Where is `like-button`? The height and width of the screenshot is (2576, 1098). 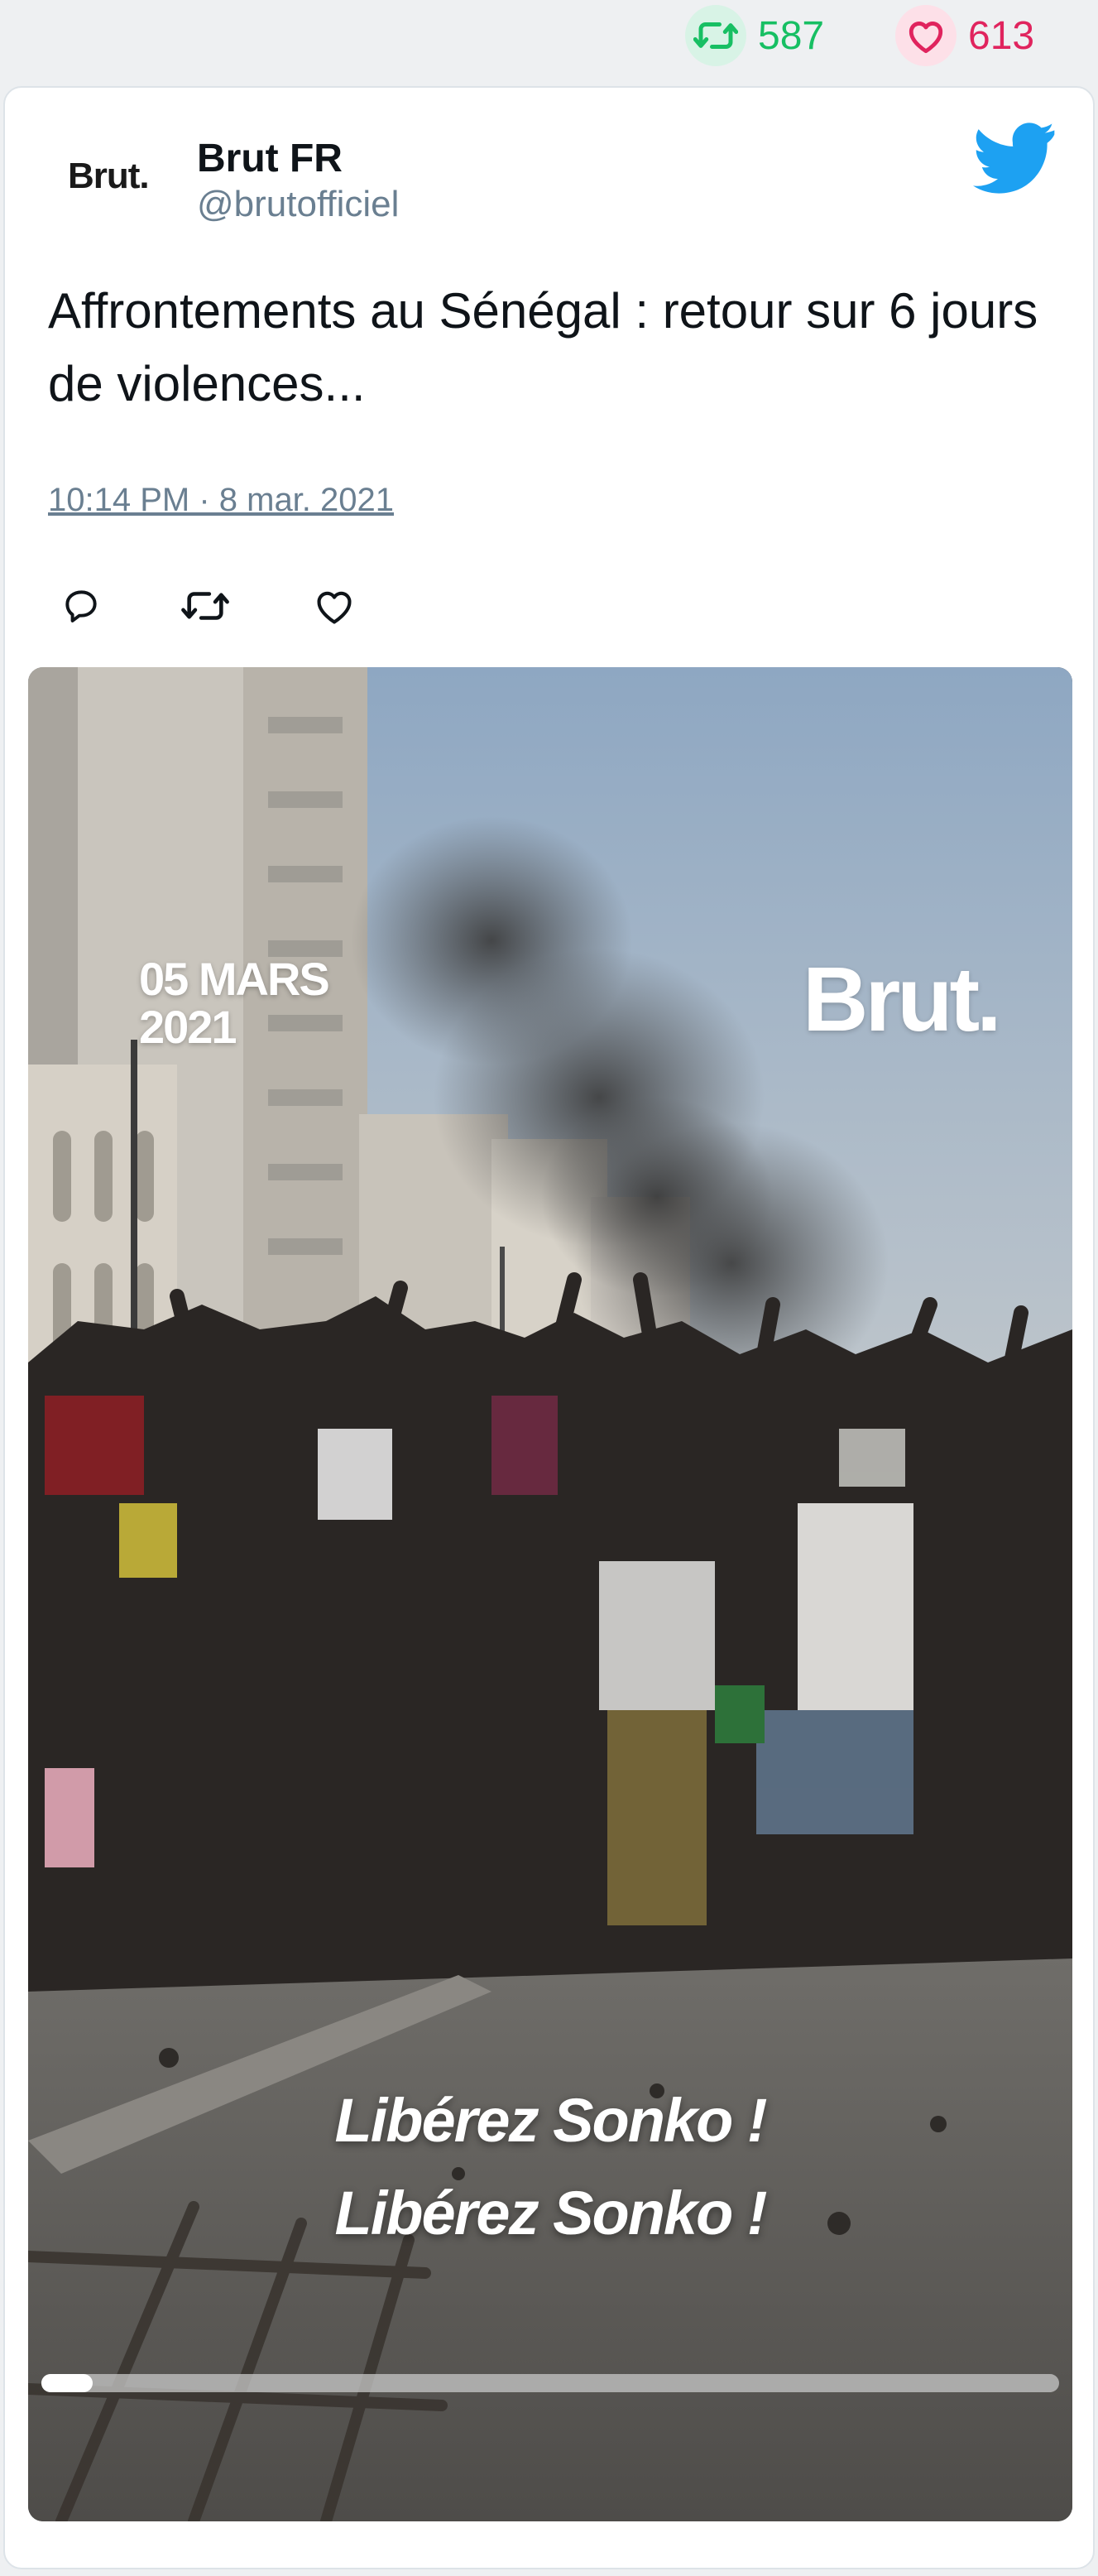
like-button is located at coordinates (334, 606).